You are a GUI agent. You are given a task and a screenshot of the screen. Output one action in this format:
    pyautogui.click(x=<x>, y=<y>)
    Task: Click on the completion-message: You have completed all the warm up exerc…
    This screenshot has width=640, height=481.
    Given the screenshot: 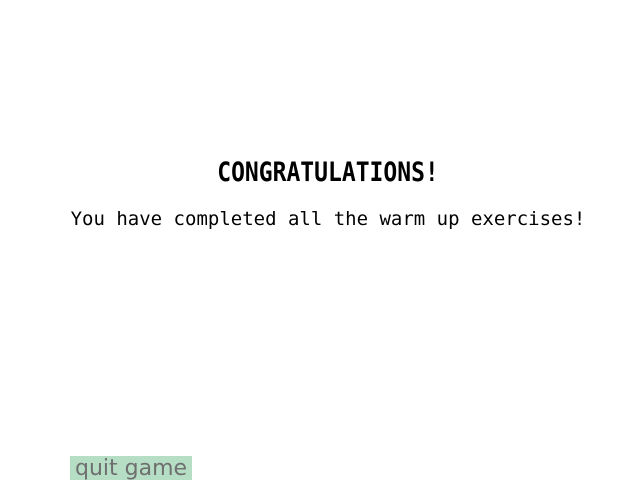 What is the action you would take?
    pyautogui.click(x=328, y=219)
    